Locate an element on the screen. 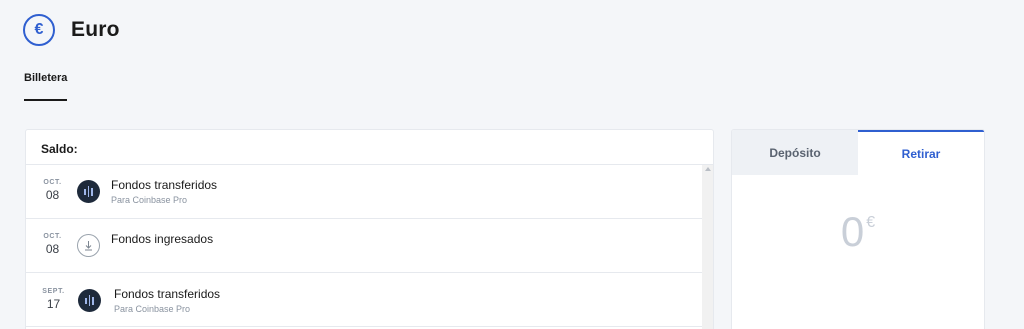 The image size is (1024, 329). transaction-day: 17 is located at coordinates (53, 304).